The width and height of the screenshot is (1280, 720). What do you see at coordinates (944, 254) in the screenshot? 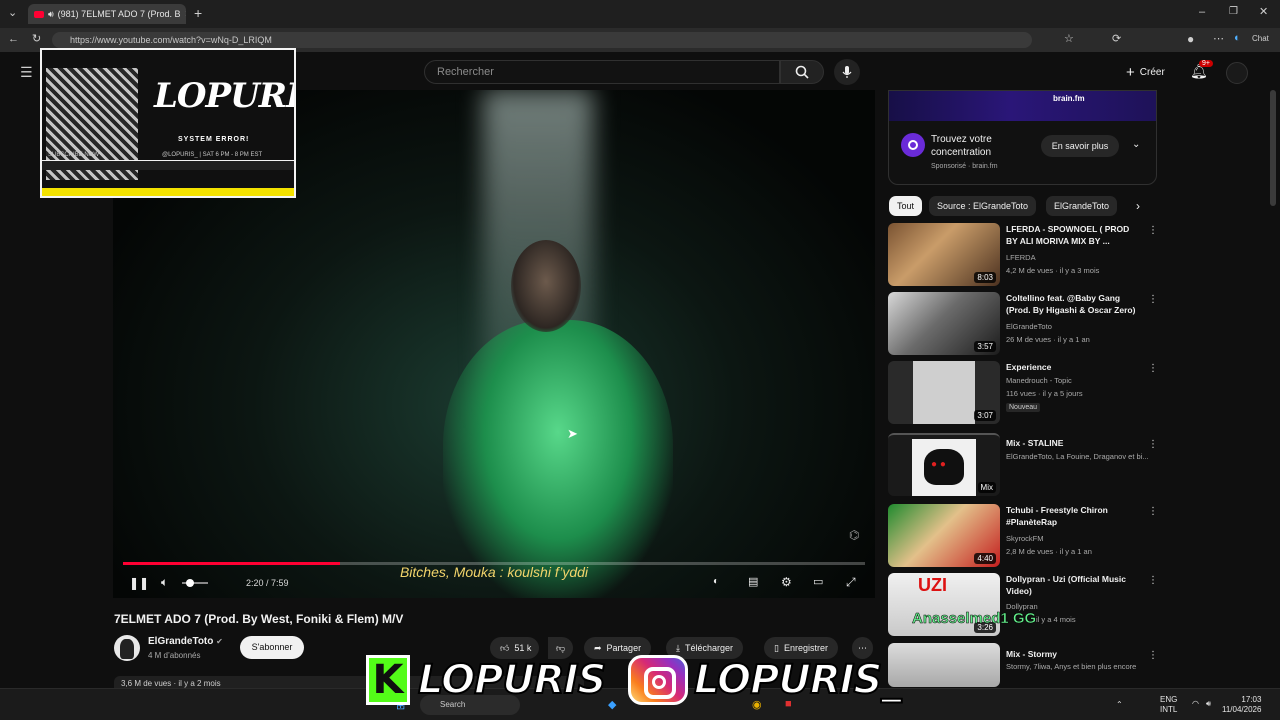
I see `video-thumbnail: 8:03` at bounding box center [944, 254].